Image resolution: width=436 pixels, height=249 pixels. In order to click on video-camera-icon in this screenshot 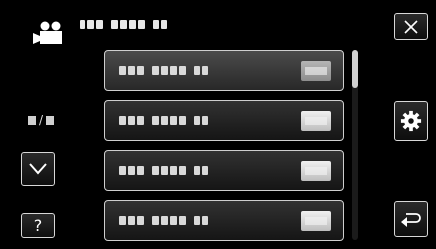, I will do `click(47, 32)`.